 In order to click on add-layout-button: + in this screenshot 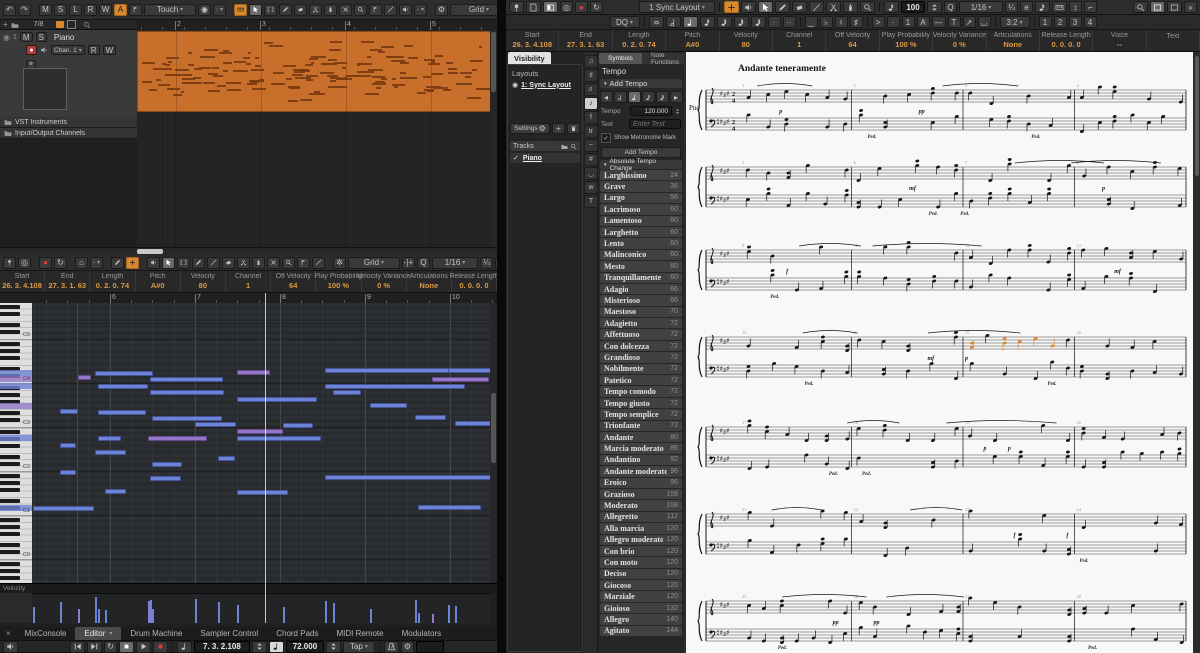, I will do `click(558, 128)`.